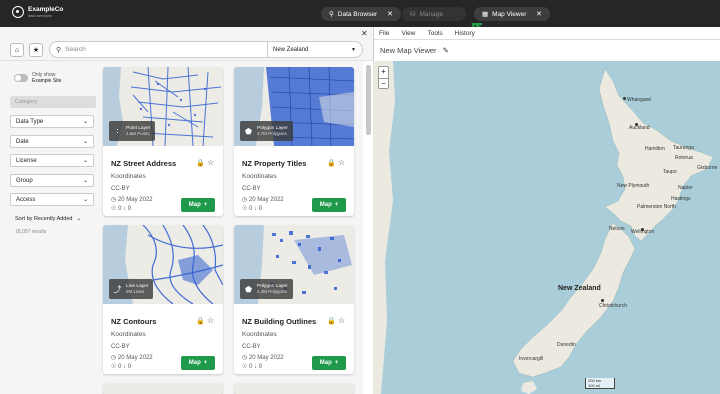 This screenshot has width=720, height=394. What do you see at coordinates (361, 14) in the screenshot?
I see `tab-data-browser: ⚲ Data Browser ✕` at bounding box center [361, 14].